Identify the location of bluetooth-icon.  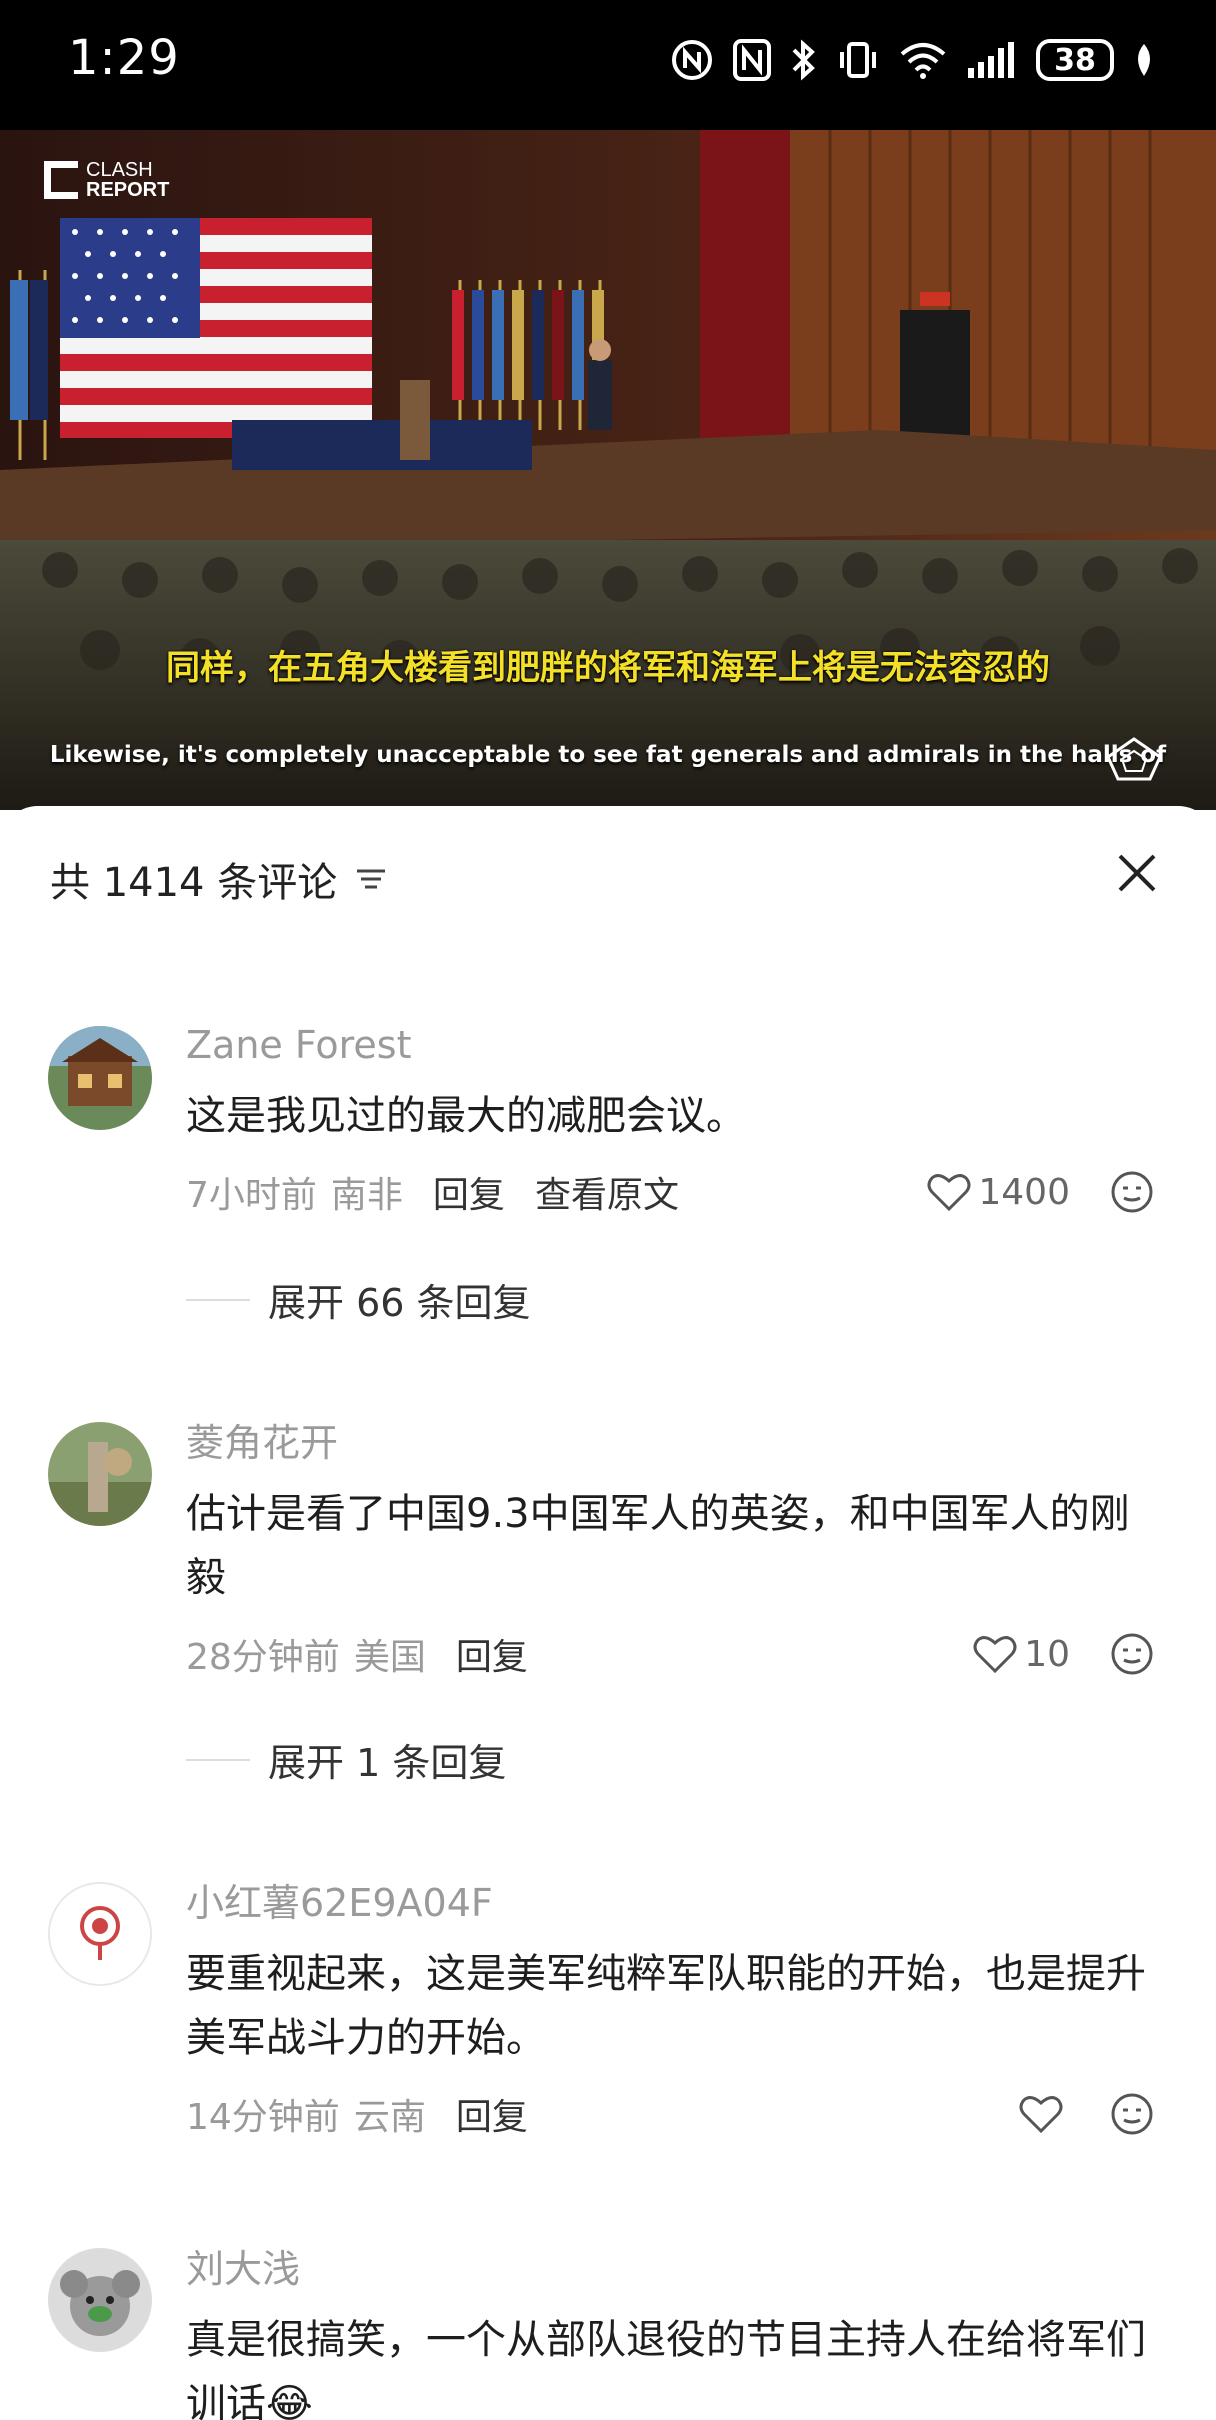
(803, 60).